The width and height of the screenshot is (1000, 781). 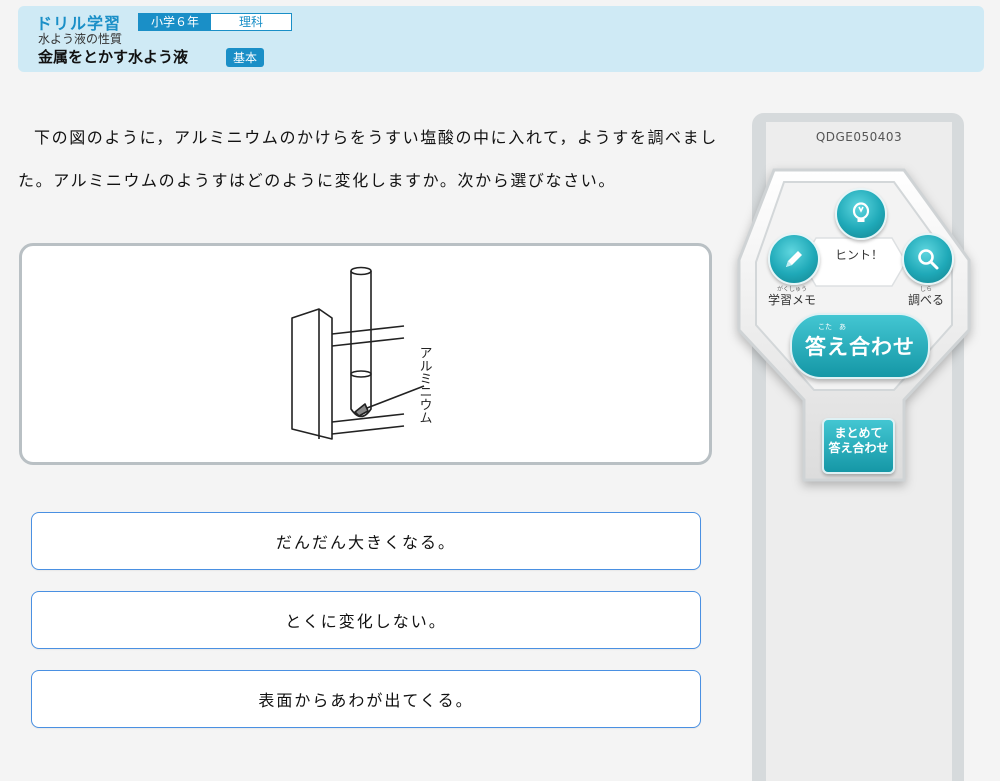 What do you see at coordinates (361, 353) in the screenshot?
I see `test-tube-illustration: アルミニウム` at bounding box center [361, 353].